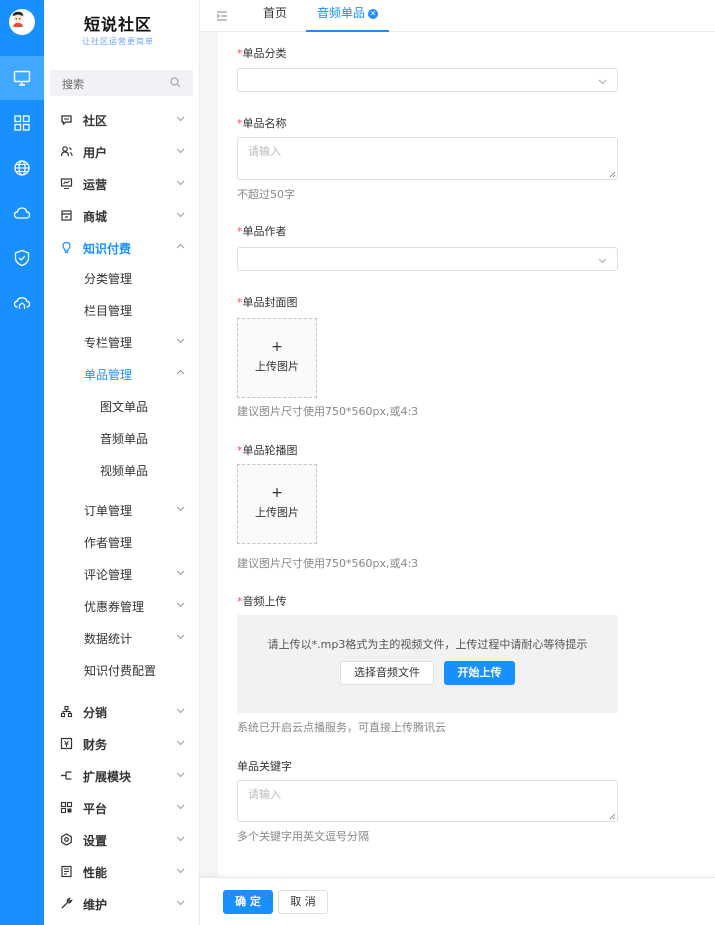  Describe the element at coordinates (121, 638) in the screenshot. I see `sidebar-sub-stats: 数据统计` at that location.